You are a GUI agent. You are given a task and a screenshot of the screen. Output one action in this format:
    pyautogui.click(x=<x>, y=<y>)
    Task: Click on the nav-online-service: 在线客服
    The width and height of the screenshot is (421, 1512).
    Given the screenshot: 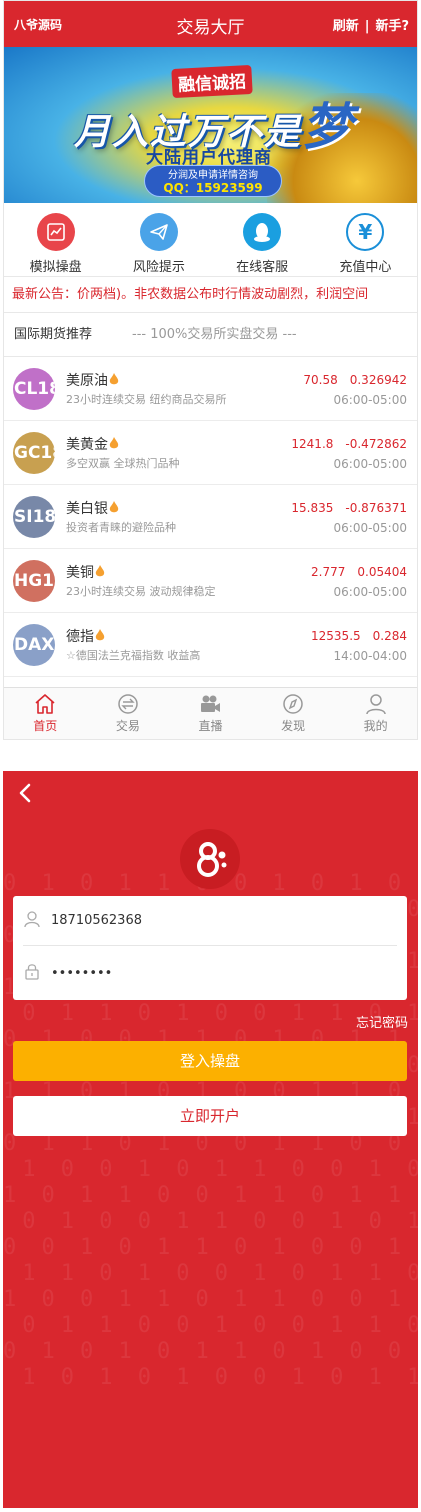 What is the action you would take?
    pyautogui.click(x=262, y=239)
    